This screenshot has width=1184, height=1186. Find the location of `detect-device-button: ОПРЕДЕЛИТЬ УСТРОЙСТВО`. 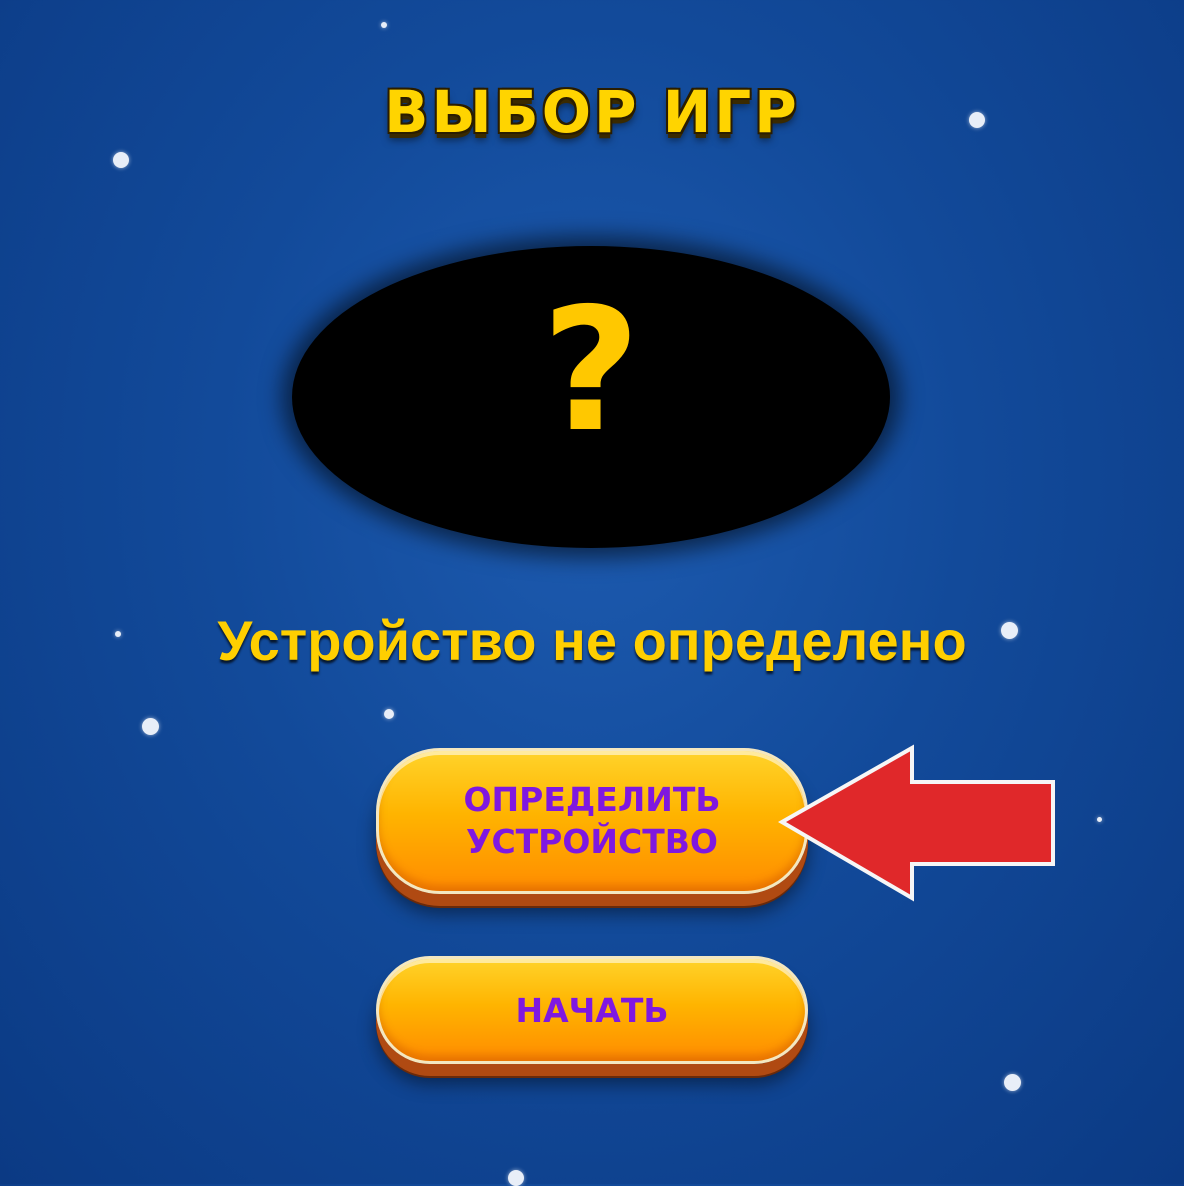

detect-device-button: ОПРЕДЕЛИТЬ УСТРОЙСТВО is located at coordinates (592, 821).